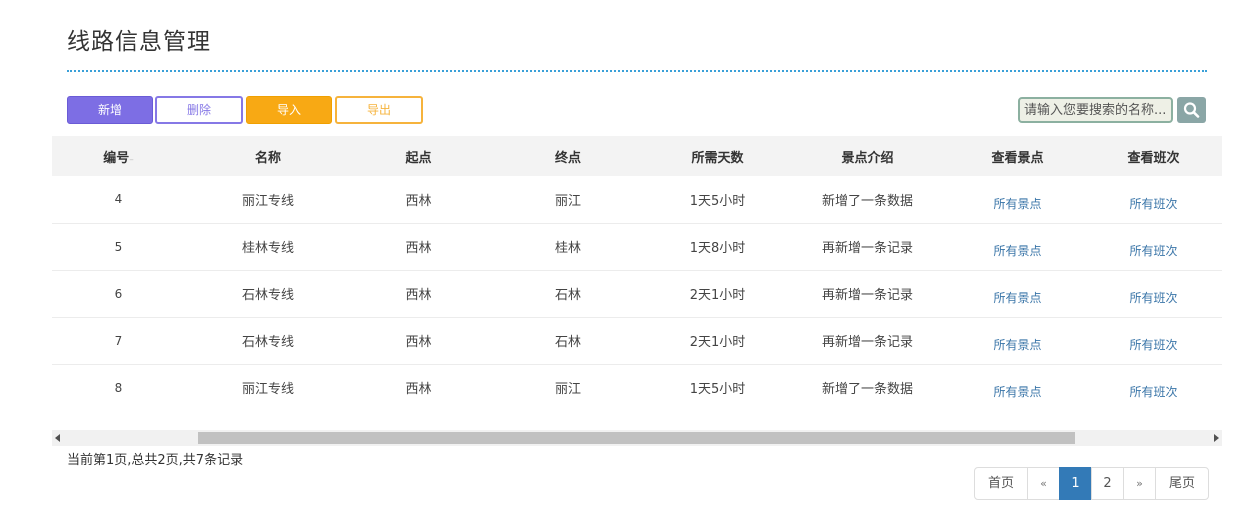 The width and height of the screenshot is (1241, 520). What do you see at coordinates (199, 110) in the screenshot?
I see `delete-button: 删除` at bounding box center [199, 110].